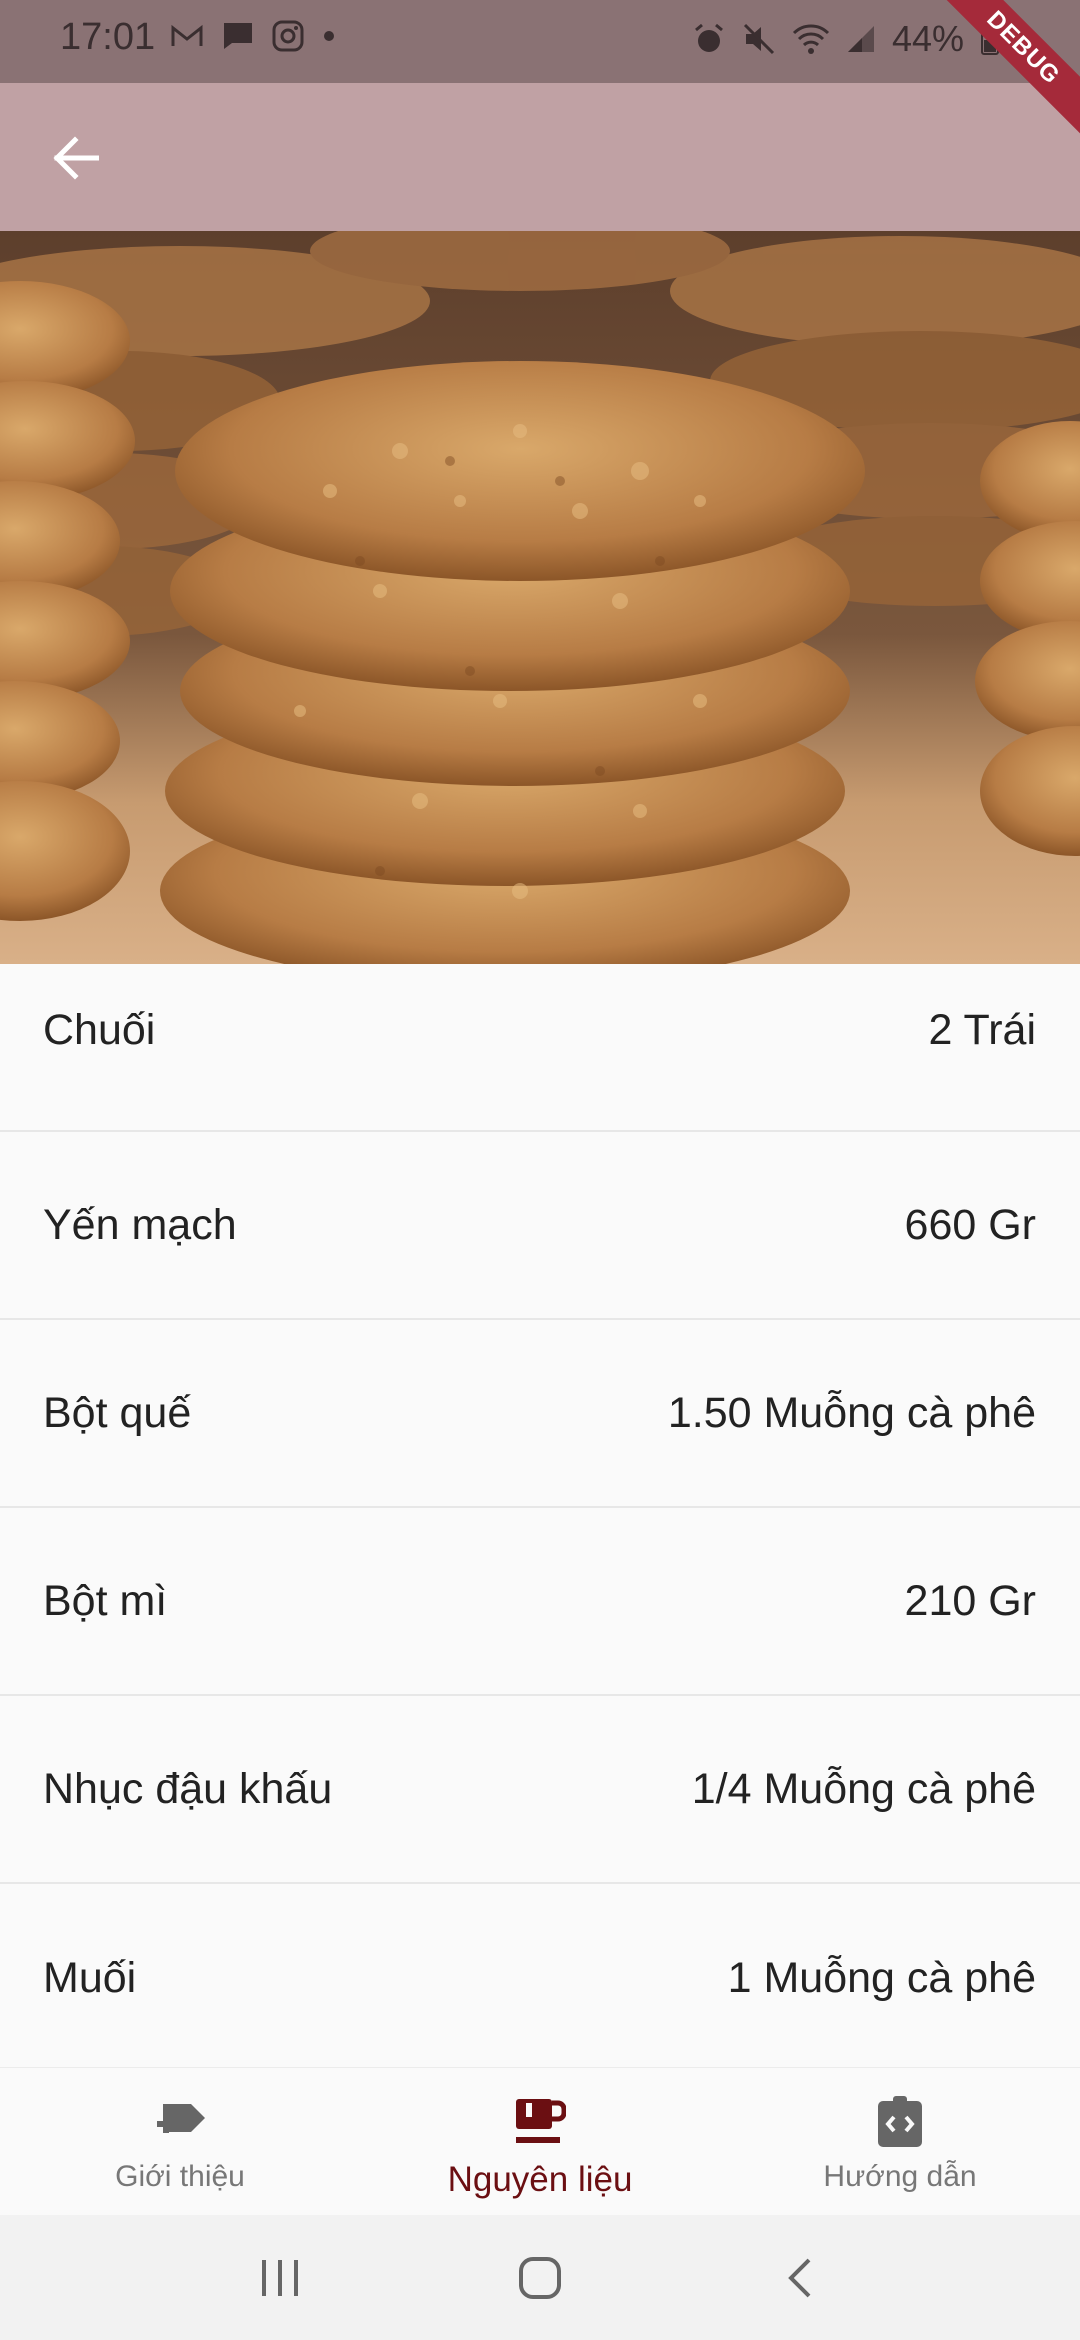 This screenshot has height=2340, width=1080. I want to click on system-back-button, so click(800, 2278).